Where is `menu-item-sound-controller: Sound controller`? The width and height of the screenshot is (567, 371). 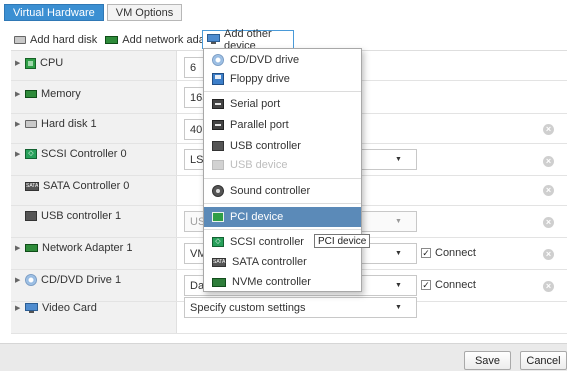
menu-item-sound-controller: Sound controller is located at coordinates (282, 191).